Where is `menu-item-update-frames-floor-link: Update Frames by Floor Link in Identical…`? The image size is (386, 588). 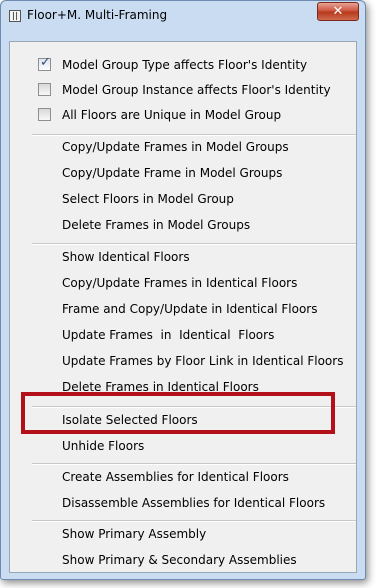
menu-item-update-frames-floor-link: Update Frames by Floor Link in Identical… is located at coordinates (183, 361).